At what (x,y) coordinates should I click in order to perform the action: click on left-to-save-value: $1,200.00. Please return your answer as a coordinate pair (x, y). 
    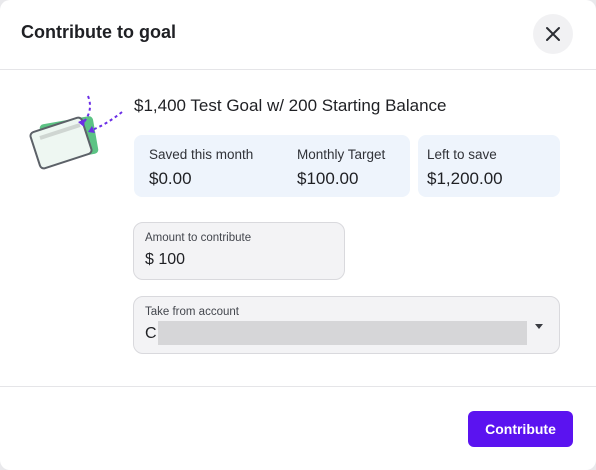
    Looking at the image, I should click on (465, 178).